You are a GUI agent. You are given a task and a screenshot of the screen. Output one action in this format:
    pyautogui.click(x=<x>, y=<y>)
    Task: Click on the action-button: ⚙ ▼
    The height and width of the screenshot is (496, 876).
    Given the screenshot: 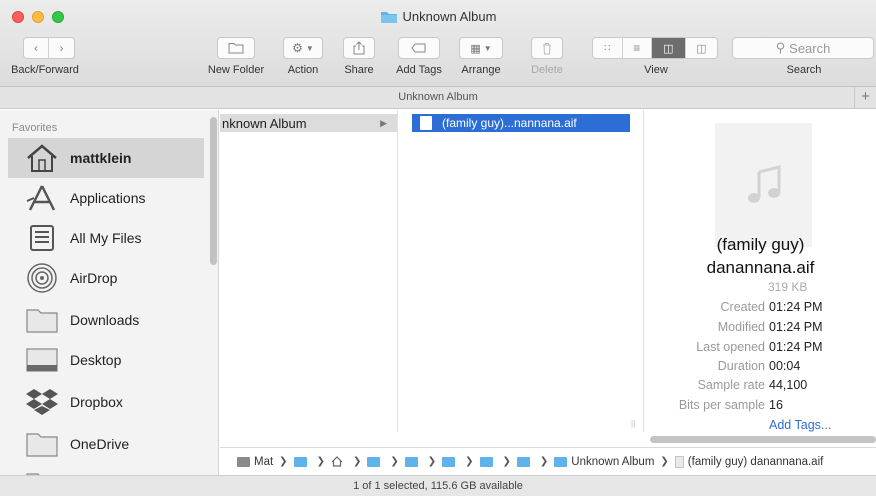 What is the action you would take?
    pyautogui.click(x=303, y=48)
    